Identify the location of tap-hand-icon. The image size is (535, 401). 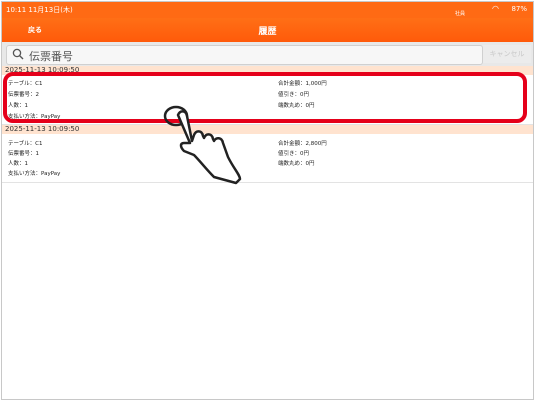
(202, 145).